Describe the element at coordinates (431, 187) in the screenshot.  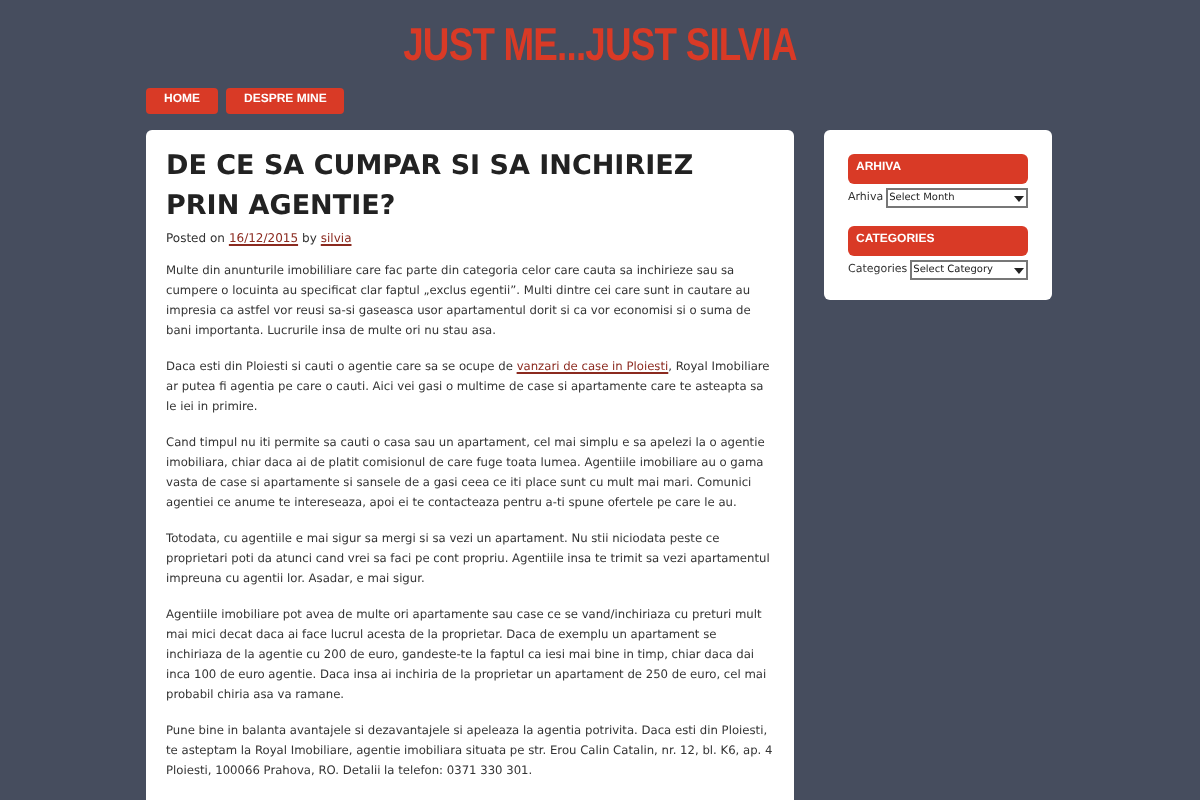
I see `post-title: DE CE SA CUMPAR SI SA INCHIRIEZ PRIN AGENTIE?` at that location.